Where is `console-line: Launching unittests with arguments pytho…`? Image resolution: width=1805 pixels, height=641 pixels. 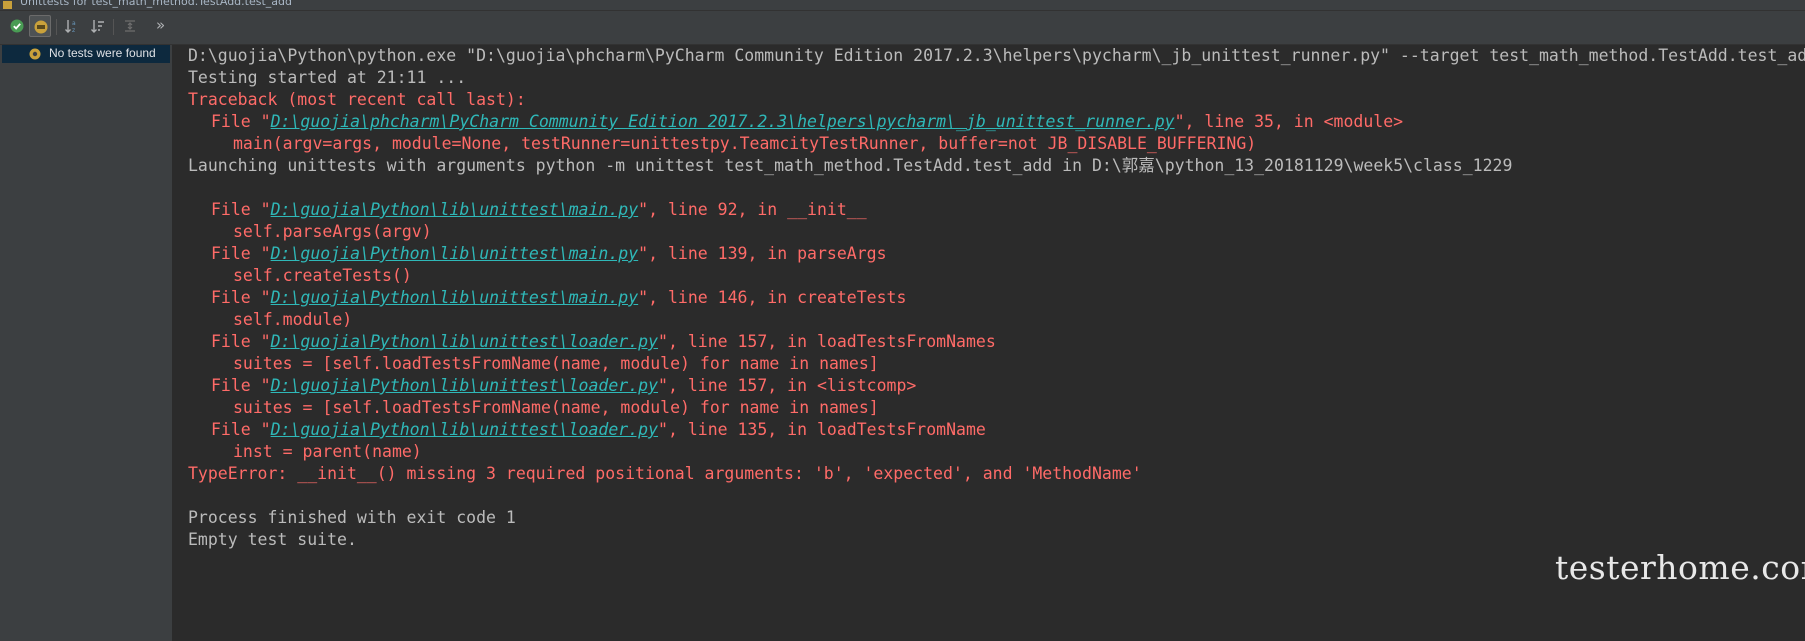 console-line: Launching unittests with arguments pytho… is located at coordinates (850, 165).